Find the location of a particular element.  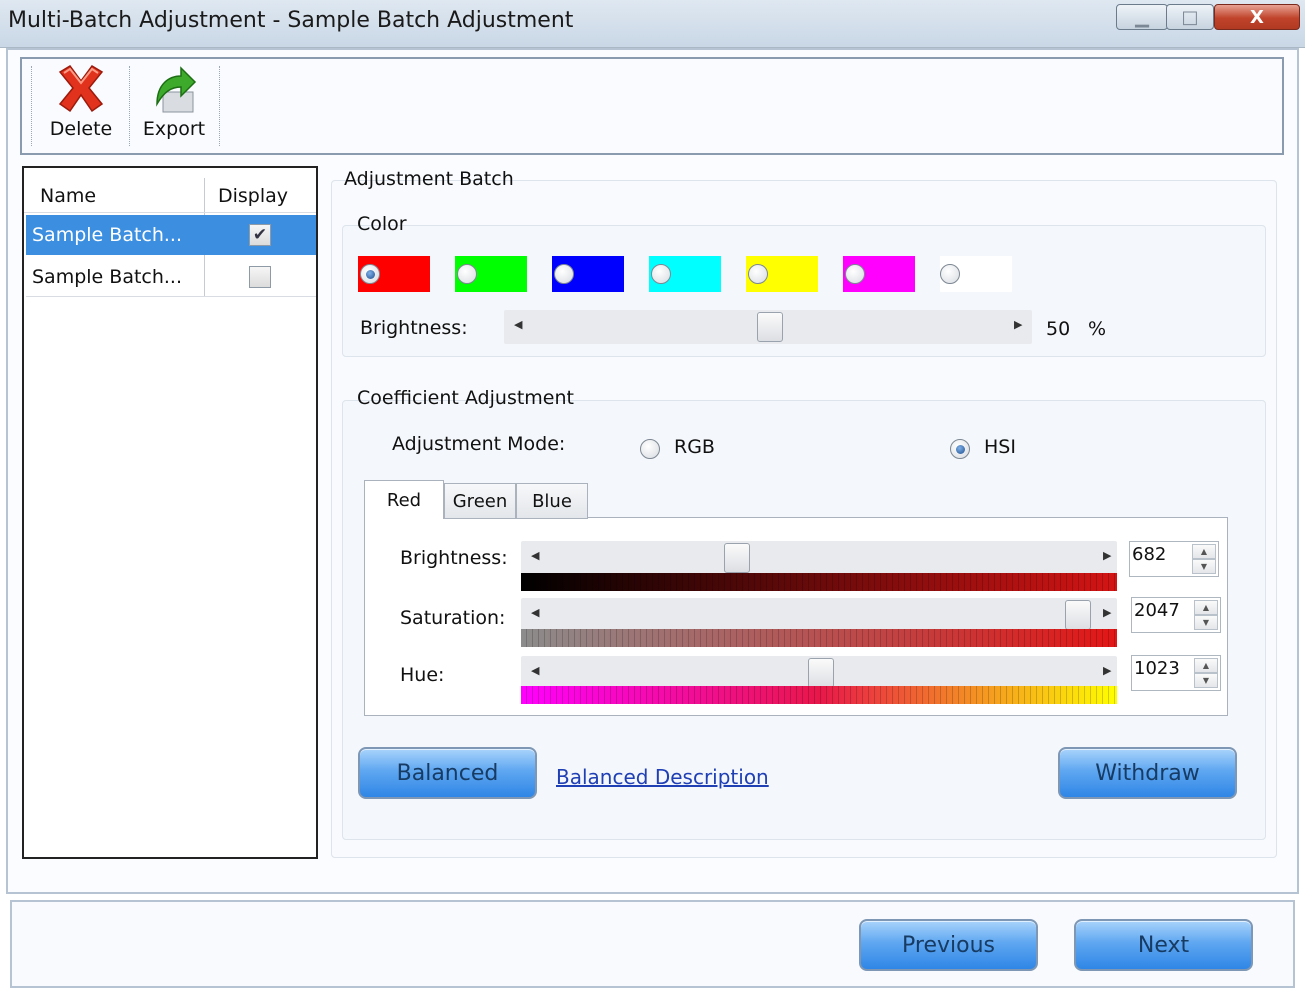

color-swatch-white is located at coordinates (976, 274).